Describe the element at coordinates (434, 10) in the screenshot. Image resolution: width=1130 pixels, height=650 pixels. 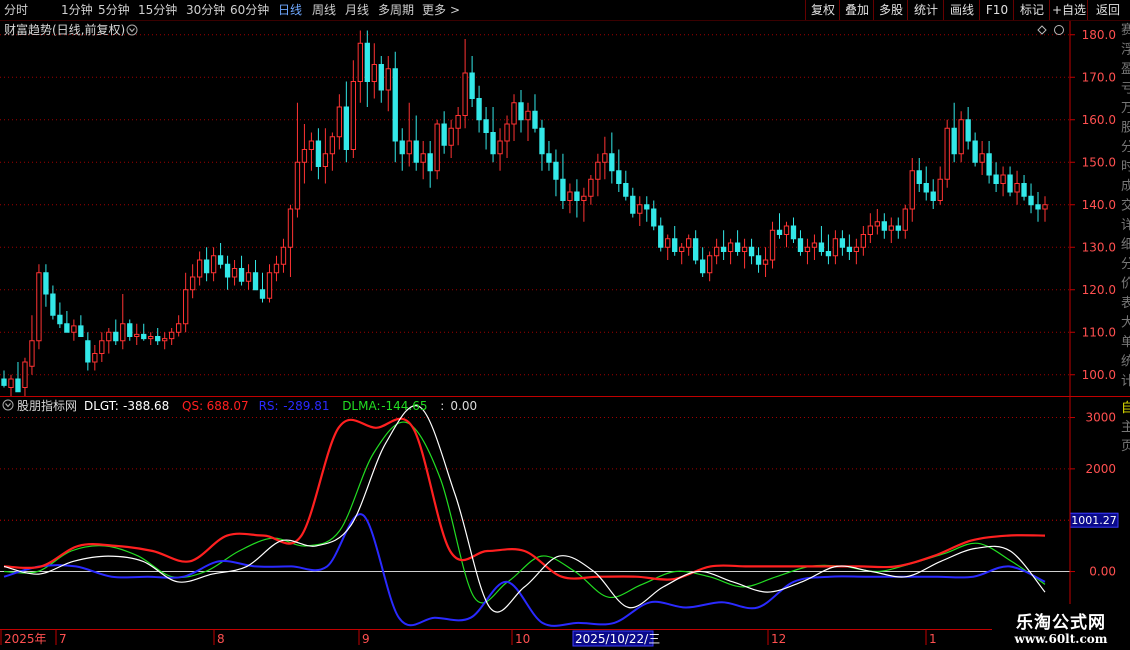
I see `period-10: 更多` at that location.